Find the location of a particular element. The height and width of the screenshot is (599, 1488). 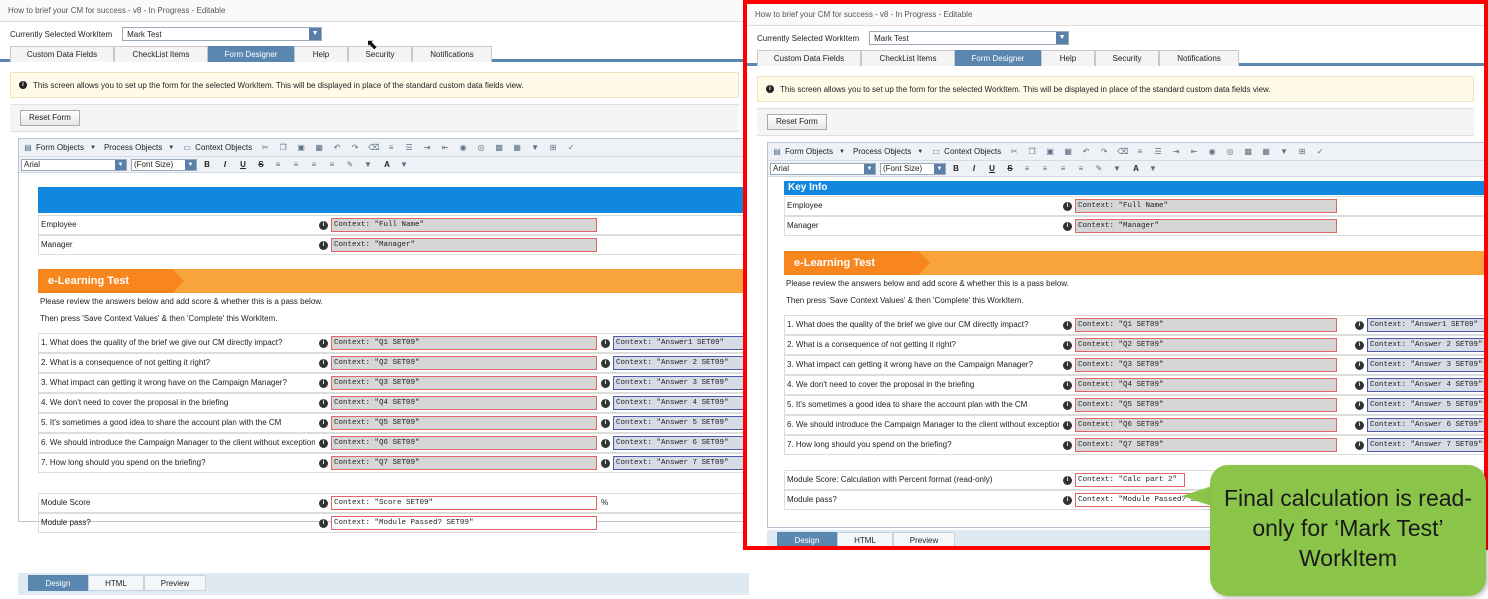

redo-icon: ↷ is located at coordinates (1104, 152).